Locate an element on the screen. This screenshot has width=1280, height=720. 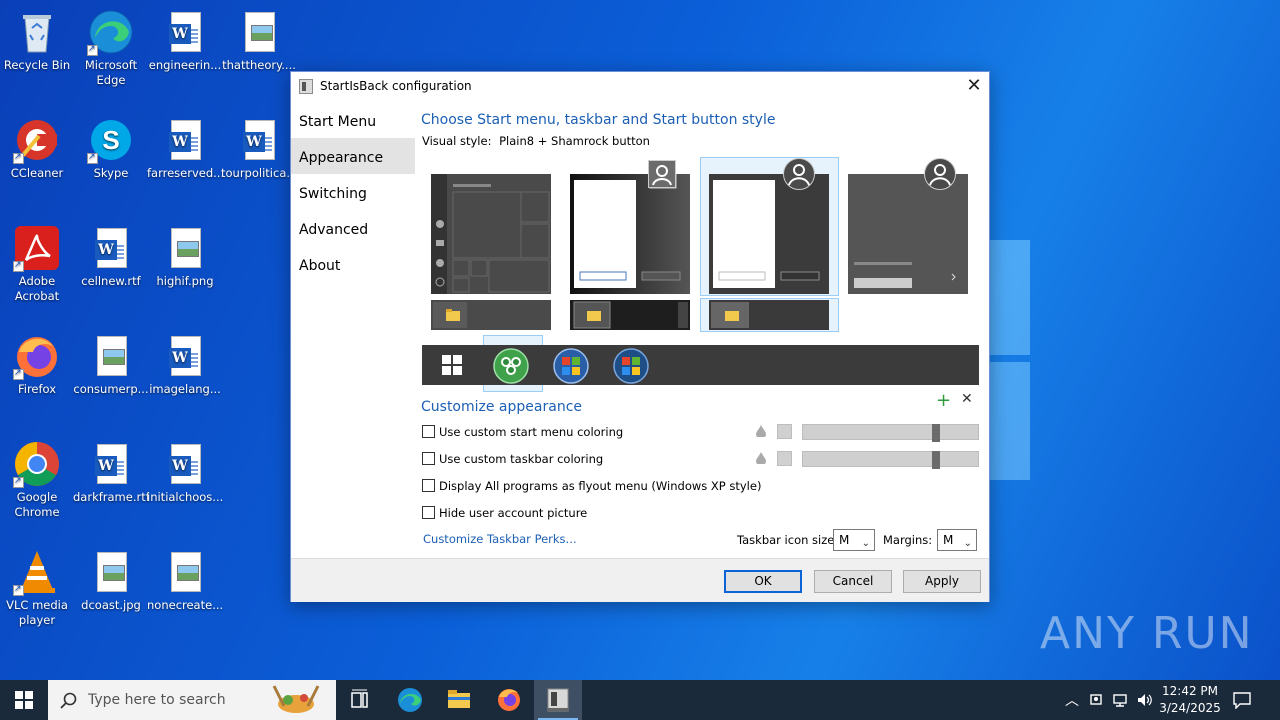
shamrock-icon is located at coordinates (511, 366).